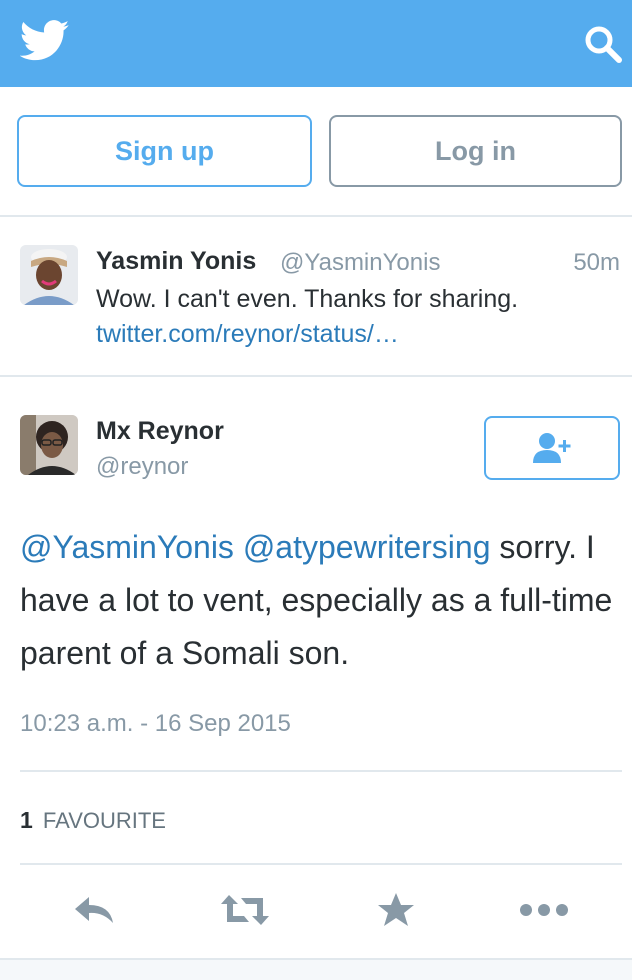  I want to click on more-icon, so click(544, 910).